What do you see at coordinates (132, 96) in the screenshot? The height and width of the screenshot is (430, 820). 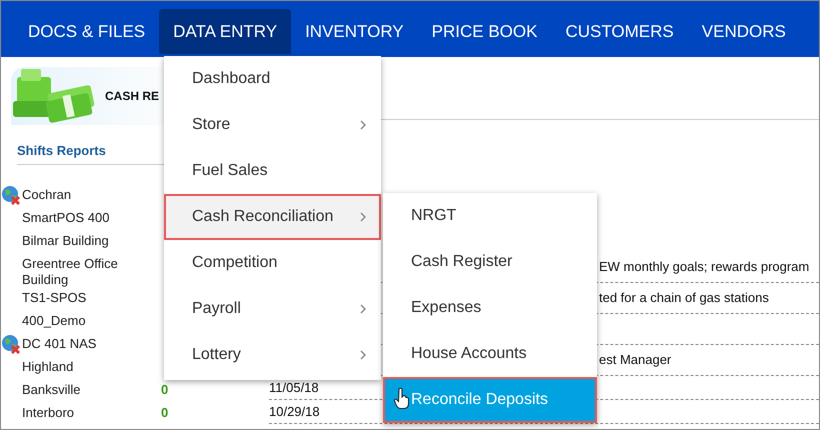 I see `page-title: CASH RE` at bounding box center [132, 96].